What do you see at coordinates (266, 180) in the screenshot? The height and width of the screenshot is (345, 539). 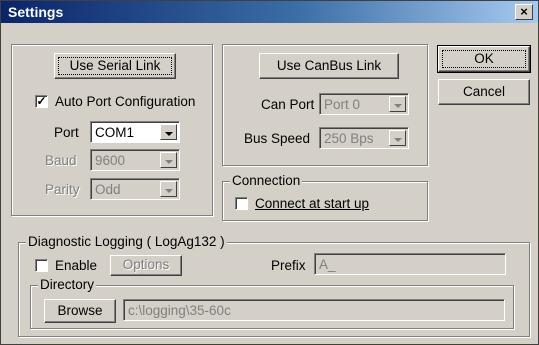 I see `connection-legend: Connection` at bounding box center [266, 180].